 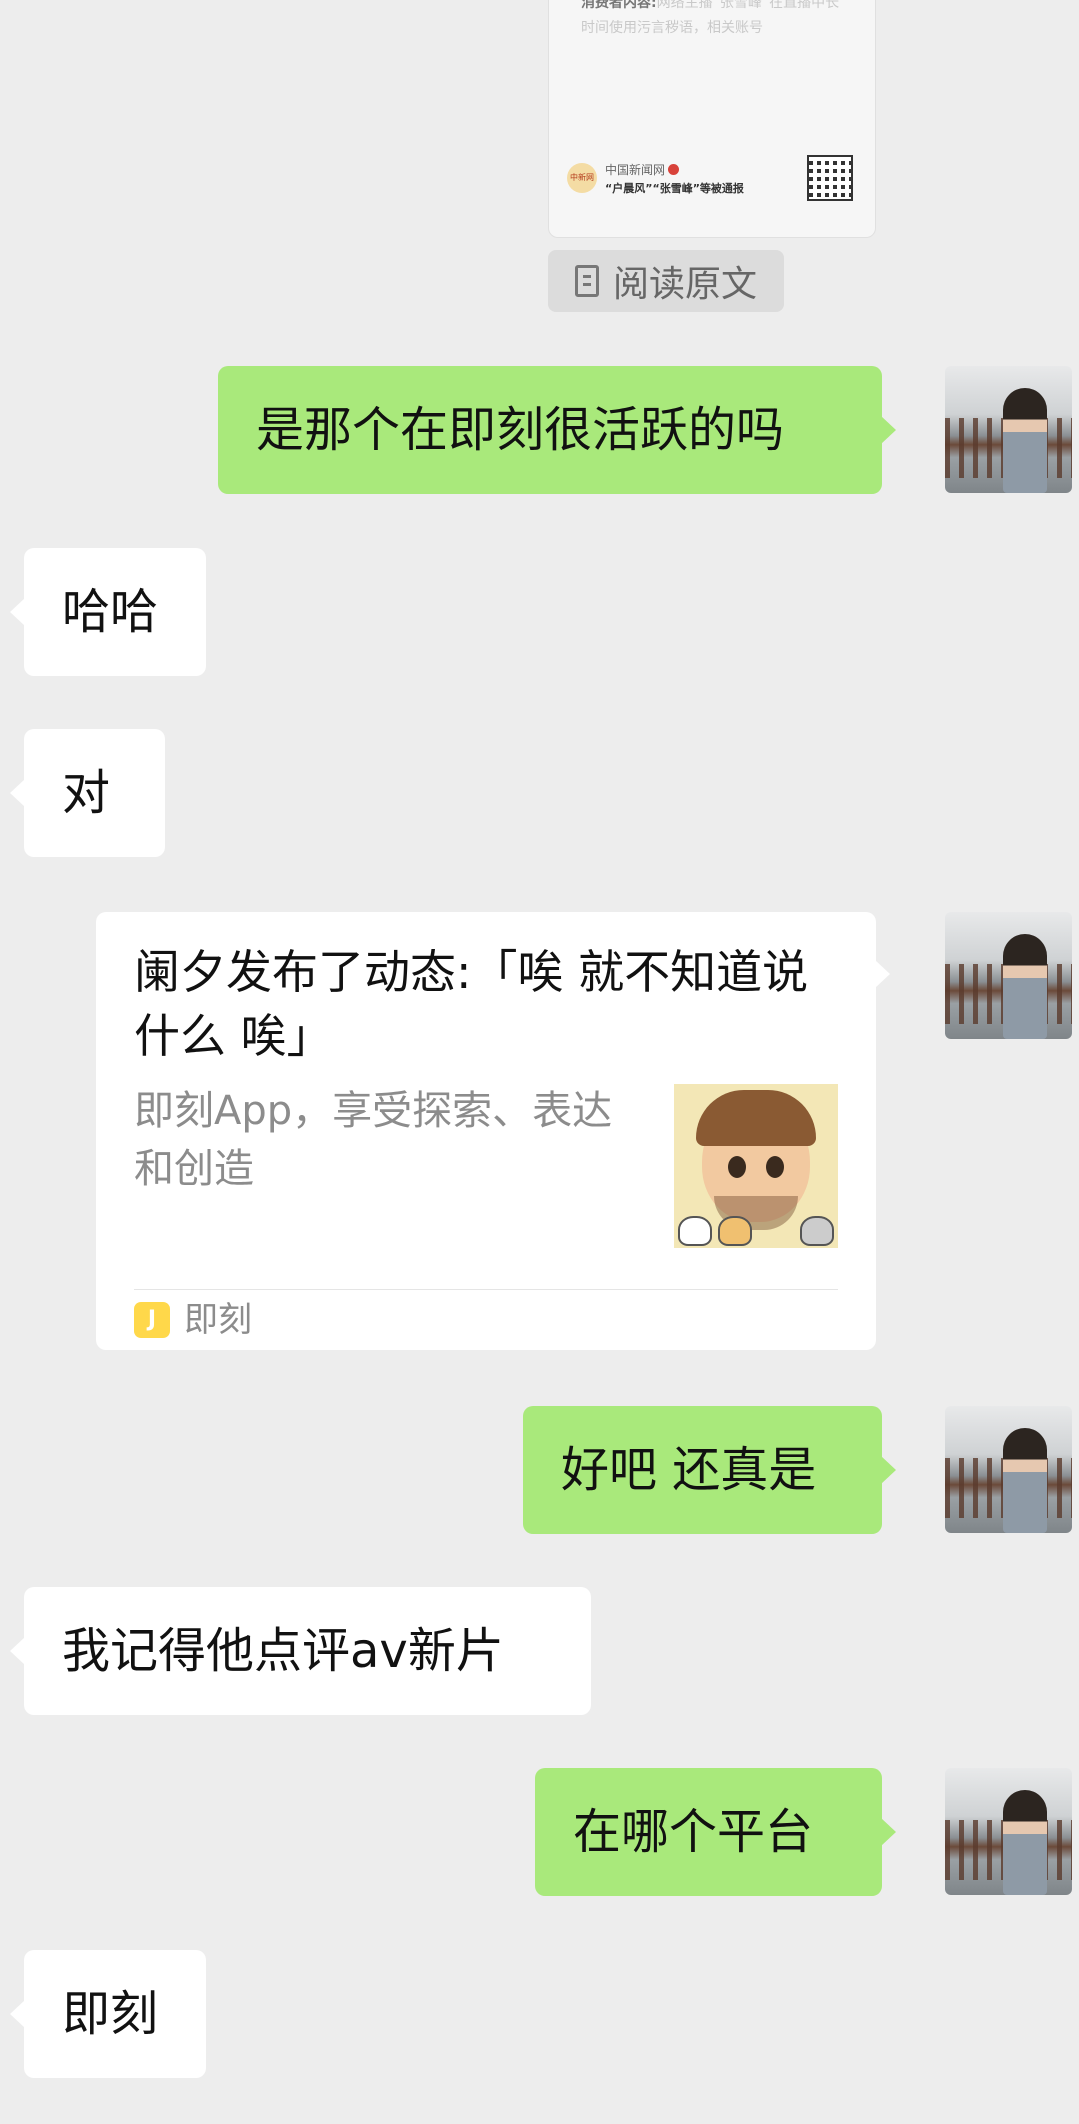 What do you see at coordinates (709, 1470) in the screenshot?
I see `message-bubble-outgoing: 好吧 还真是` at bounding box center [709, 1470].